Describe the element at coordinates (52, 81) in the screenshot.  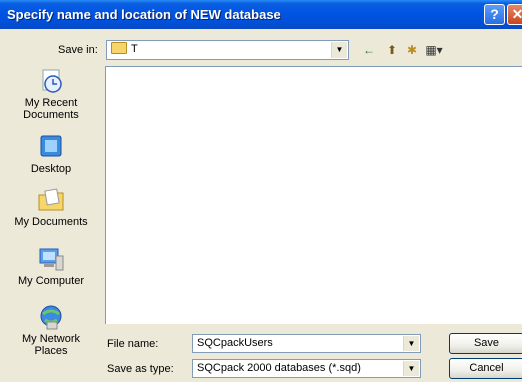
I see `recent-documents-icon` at that location.